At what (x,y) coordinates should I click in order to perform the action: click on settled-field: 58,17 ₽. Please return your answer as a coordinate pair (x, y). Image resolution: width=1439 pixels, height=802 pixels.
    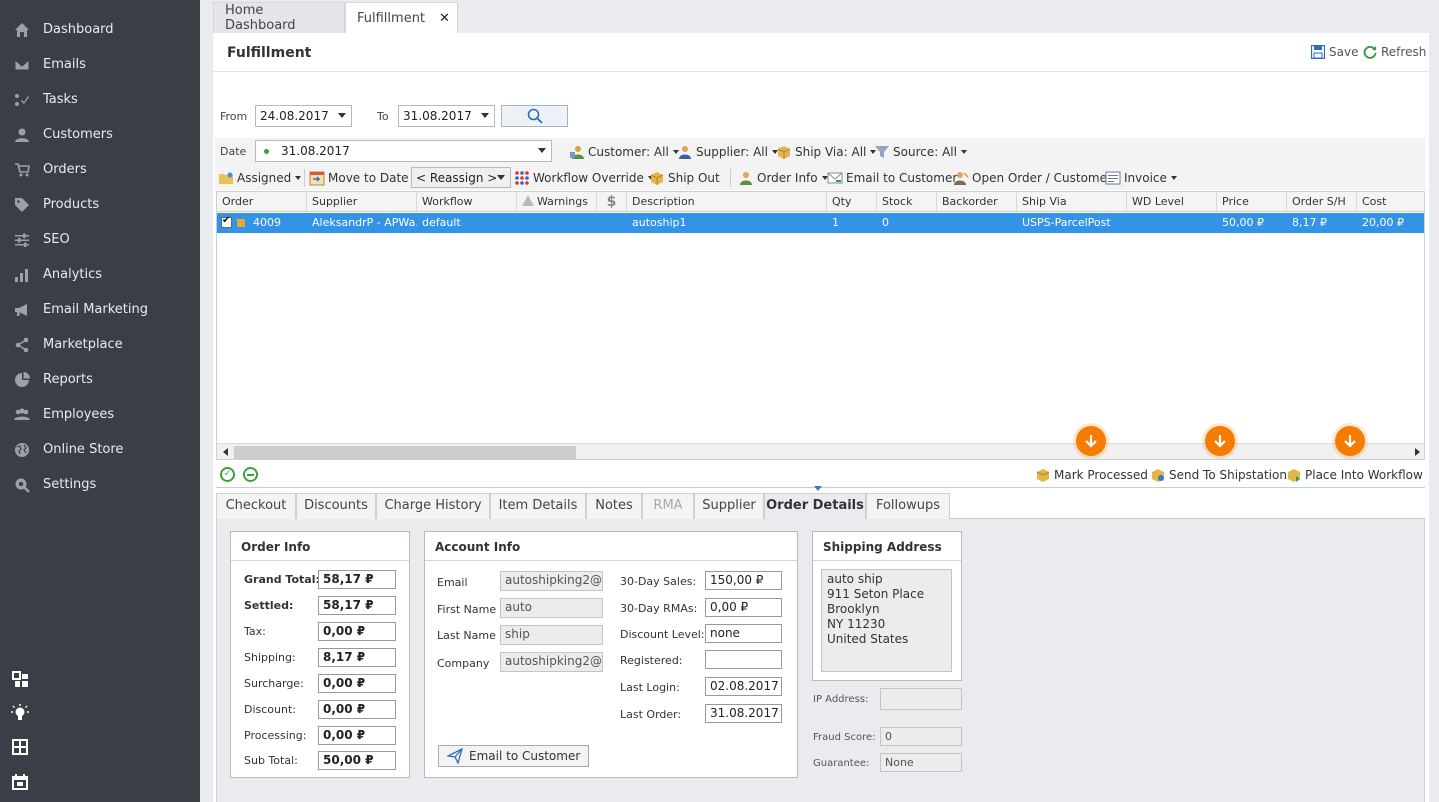
    Looking at the image, I should click on (357, 605).